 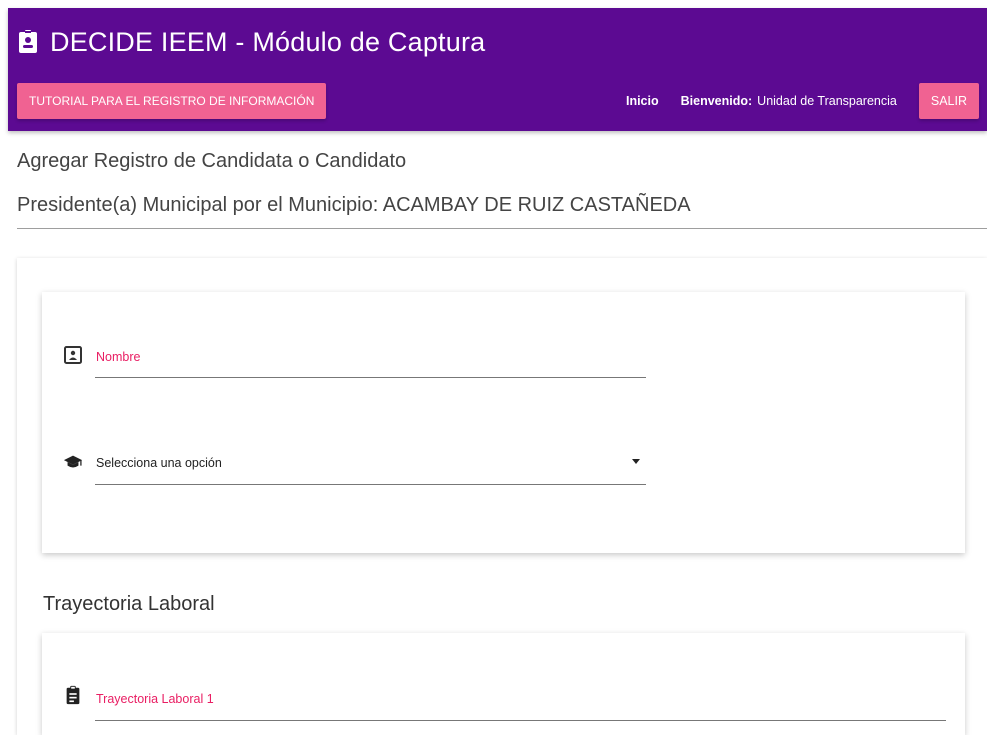 What do you see at coordinates (155, 699) in the screenshot?
I see `work-history-field-label: Trayectoria Laboral 1` at bounding box center [155, 699].